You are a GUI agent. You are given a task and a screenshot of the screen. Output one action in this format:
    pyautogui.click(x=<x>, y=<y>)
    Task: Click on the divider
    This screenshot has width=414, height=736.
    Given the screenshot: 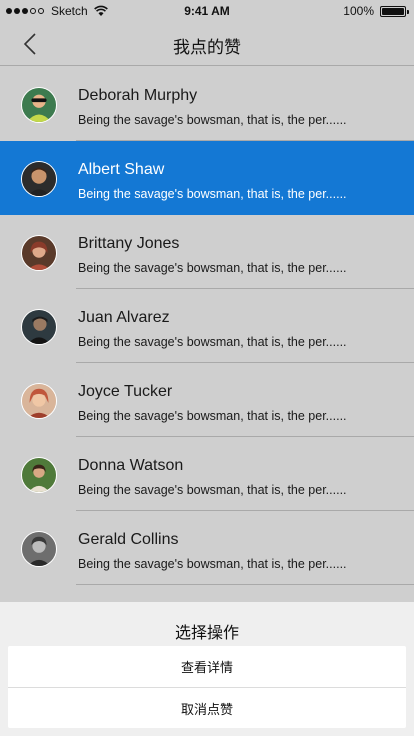 What is the action you would take?
    pyautogui.click(x=245, y=584)
    